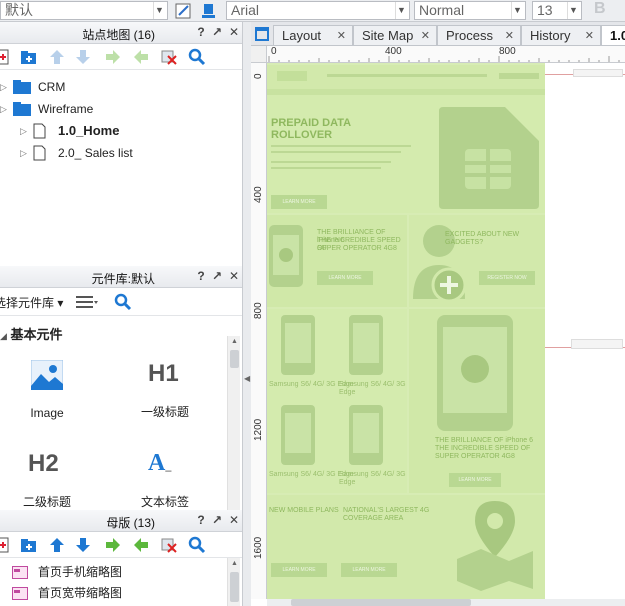 The height and width of the screenshot is (606, 625). What do you see at coordinates (477, 261) in the screenshot?
I see `wf-register-promo: EXCITED ABOUT NEW GADGETS? REGISTER NOW` at bounding box center [477, 261].